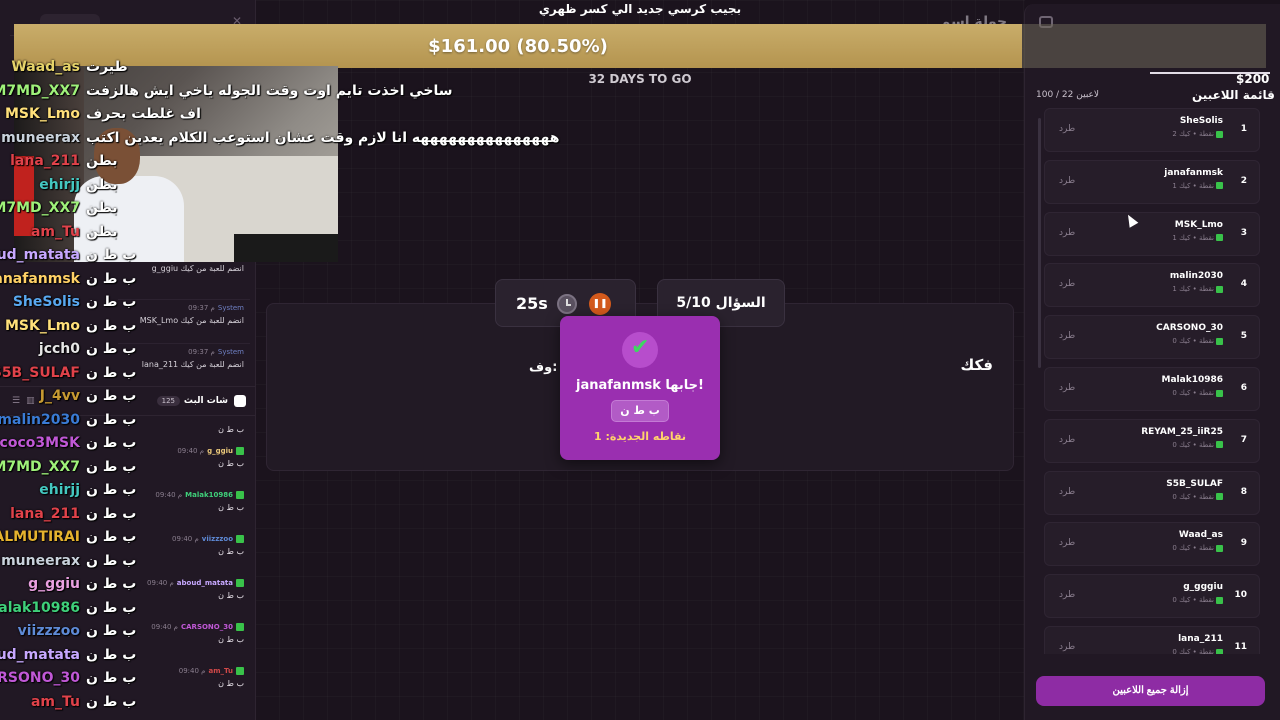  What do you see at coordinates (59, 232) in the screenshot?
I see `overlay-chat-line: am_Tu بطن` at bounding box center [59, 232].